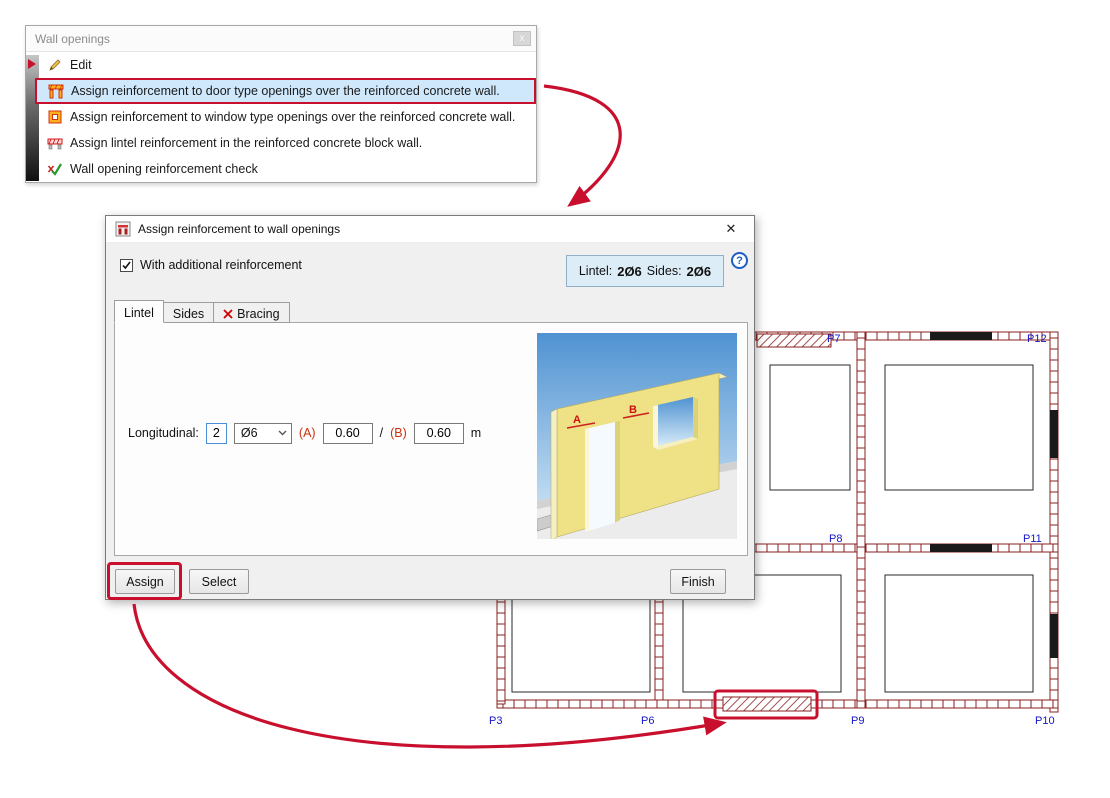  What do you see at coordinates (629, 271) in the screenshot?
I see `summary-lintel-value: 2Ø6` at bounding box center [629, 271].